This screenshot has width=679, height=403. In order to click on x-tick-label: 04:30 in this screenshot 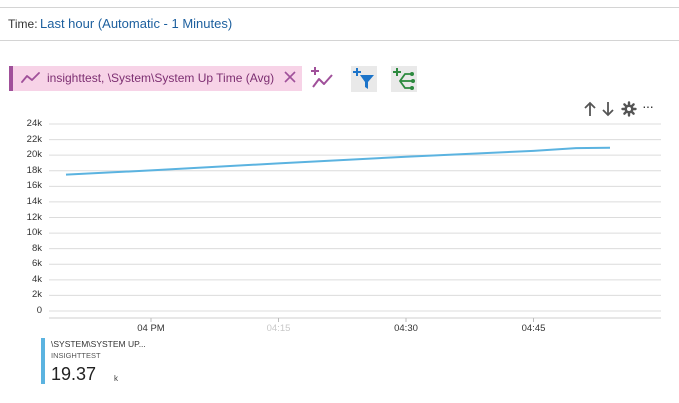, I will do `click(406, 328)`.